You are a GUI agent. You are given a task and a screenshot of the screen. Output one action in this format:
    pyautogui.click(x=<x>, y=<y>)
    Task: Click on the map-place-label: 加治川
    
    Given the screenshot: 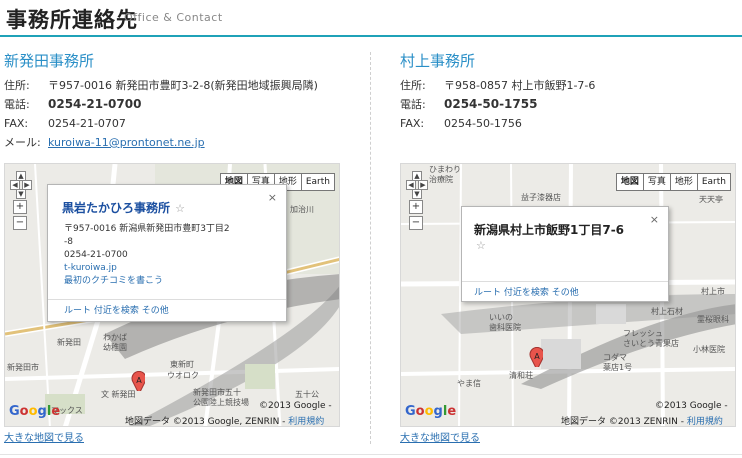 What is the action you would take?
    pyautogui.click(x=302, y=209)
    